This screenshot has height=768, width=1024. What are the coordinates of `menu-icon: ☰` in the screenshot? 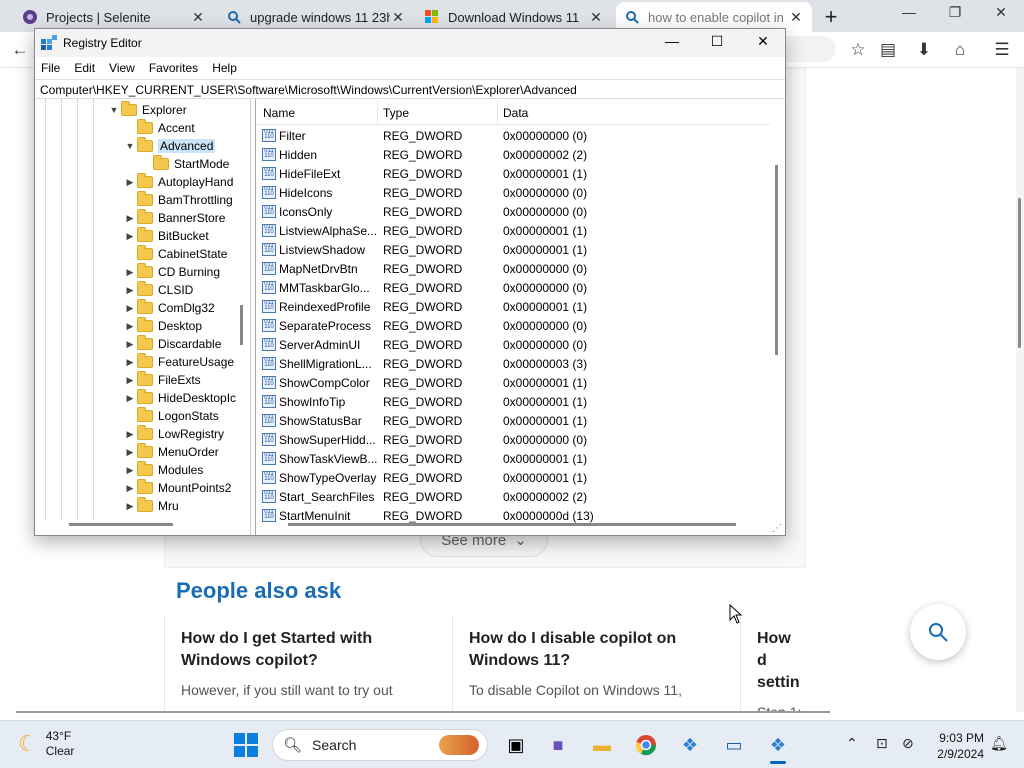 It's located at (1002, 50).